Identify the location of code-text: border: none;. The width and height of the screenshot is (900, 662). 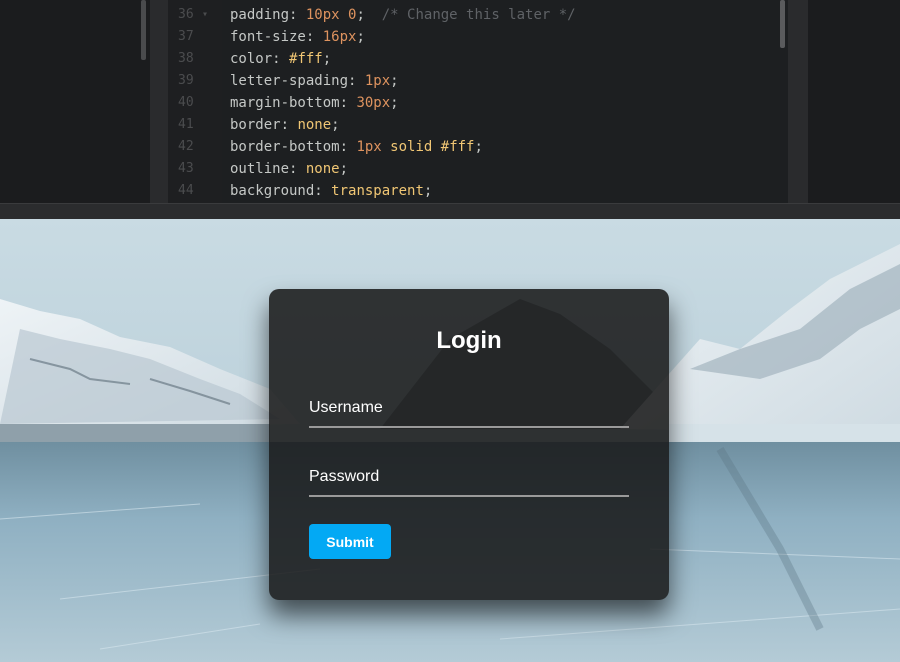
(285, 125).